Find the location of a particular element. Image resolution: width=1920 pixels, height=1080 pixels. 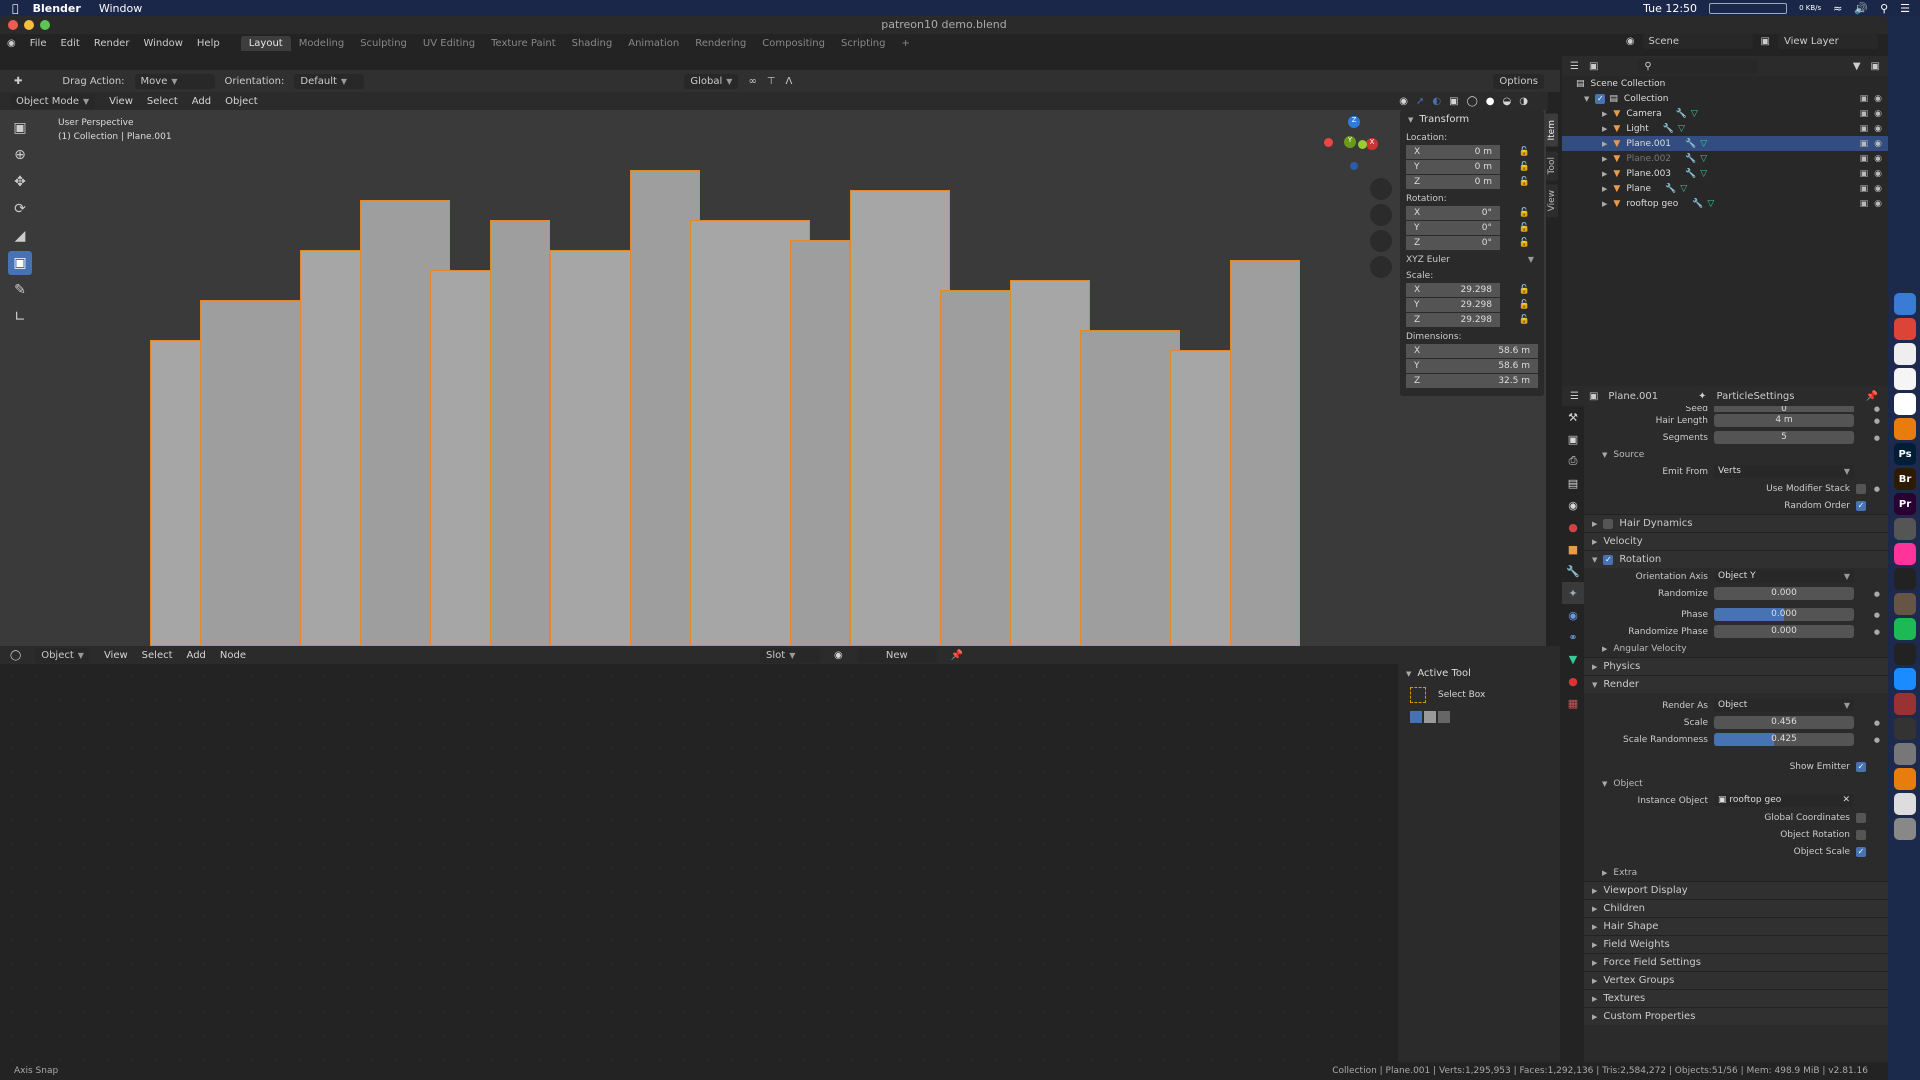

scale-z-field: Z 29.298 🔓 is located at coordinates (1468, 320).